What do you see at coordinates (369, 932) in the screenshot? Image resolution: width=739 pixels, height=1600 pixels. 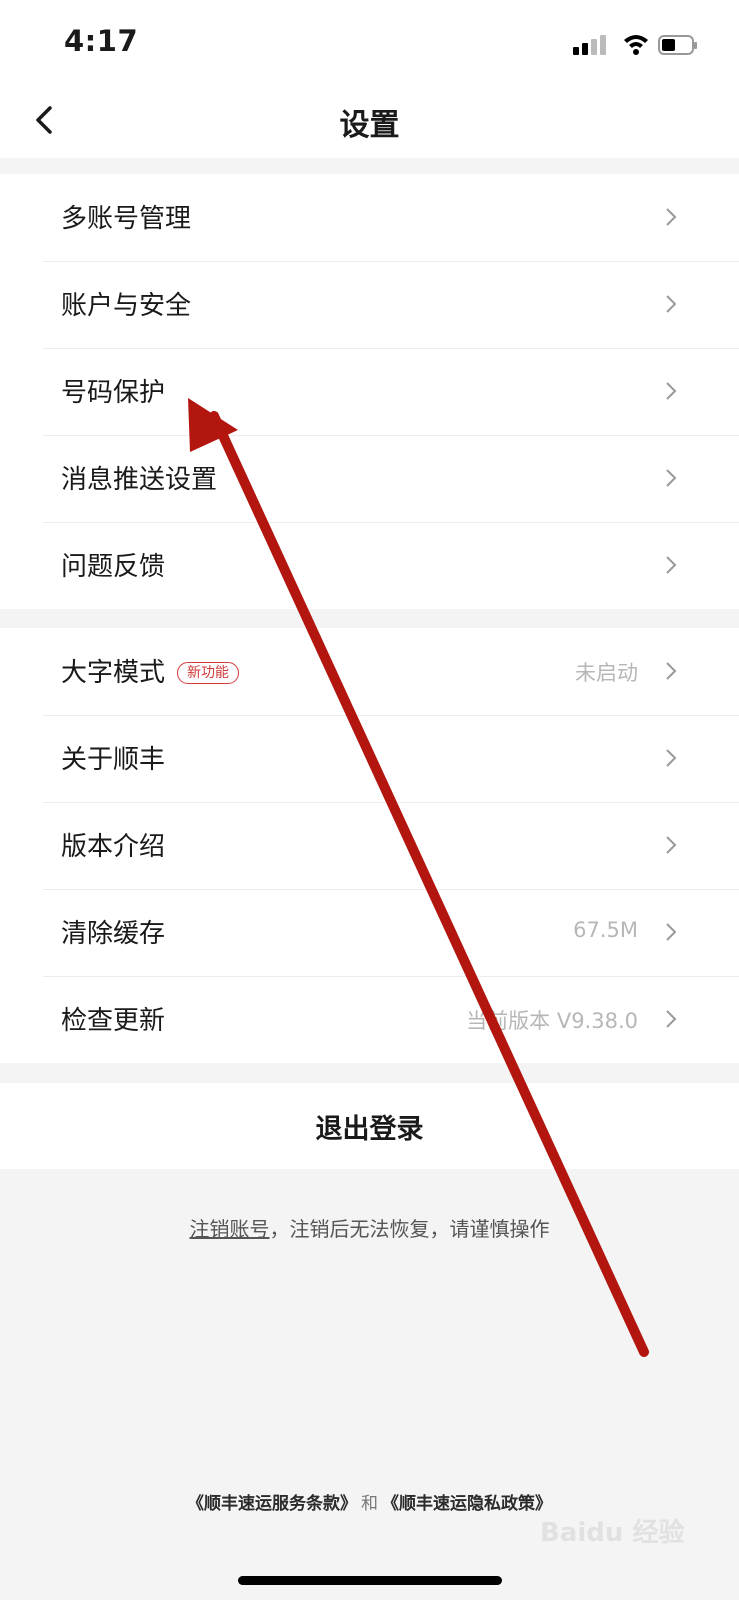 I see `settings-row-clear-cache: 清除缓存 67.5M` at bounding box center [369, 932].